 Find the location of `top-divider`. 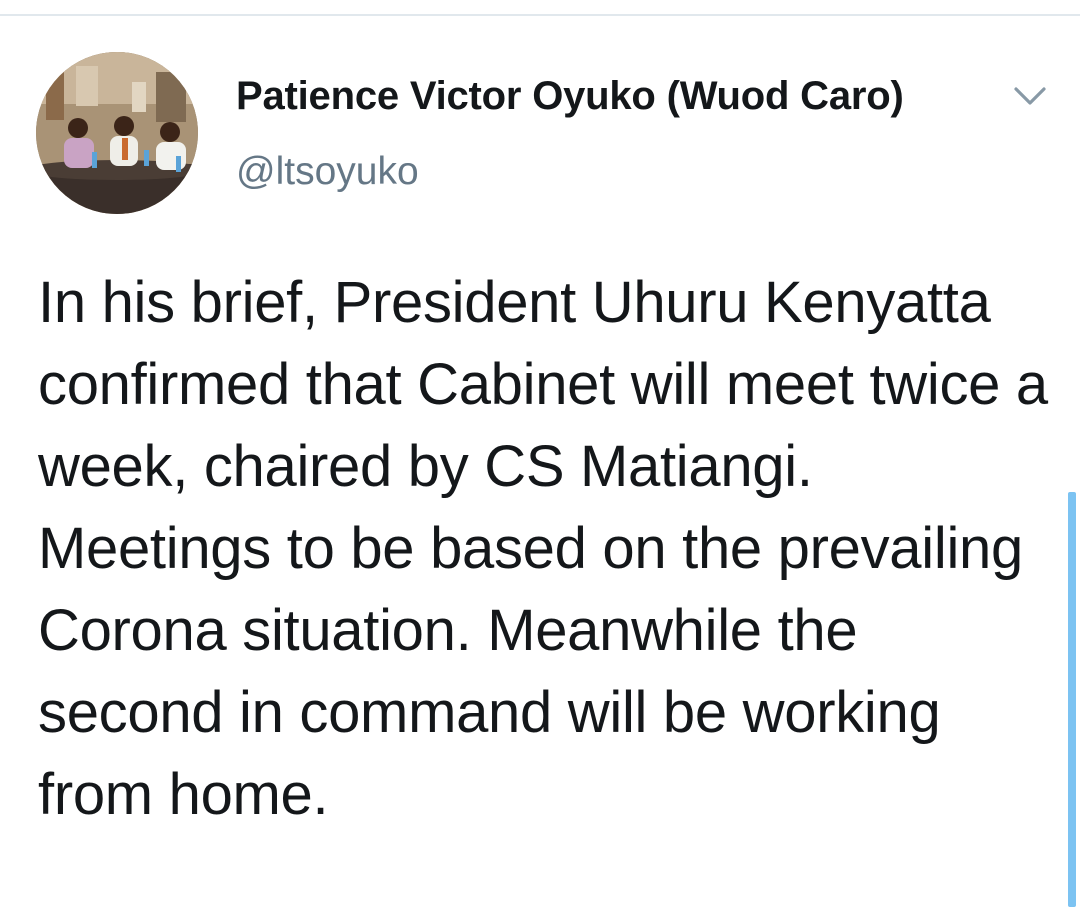

top-divider is located at coordinates (540, 15).